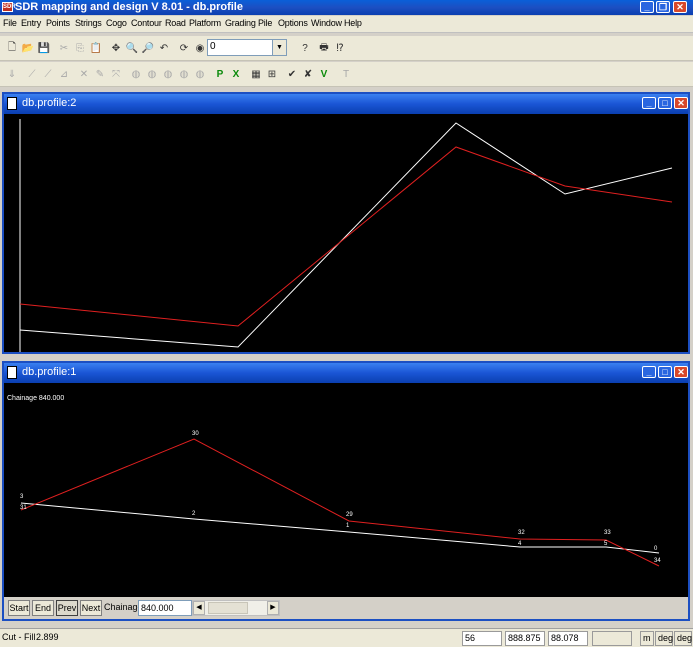 The width and height of the screenshot is (693, 647). Describe the element at coordinates (49, 103) in the screenshot. I see `profile-window-2-title: db.profile:2` at that location.